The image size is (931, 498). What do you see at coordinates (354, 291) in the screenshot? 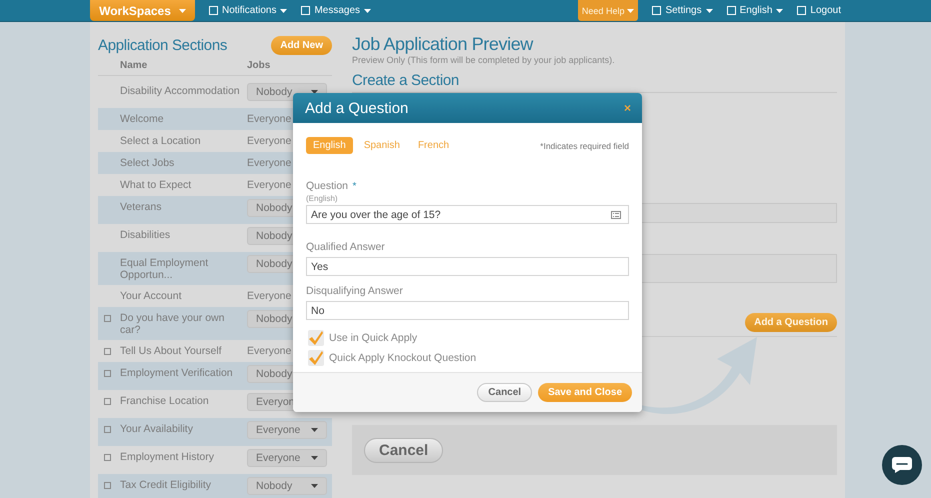
I see `field-label: Disqualifying Answer` at bounding box center [354, 291].